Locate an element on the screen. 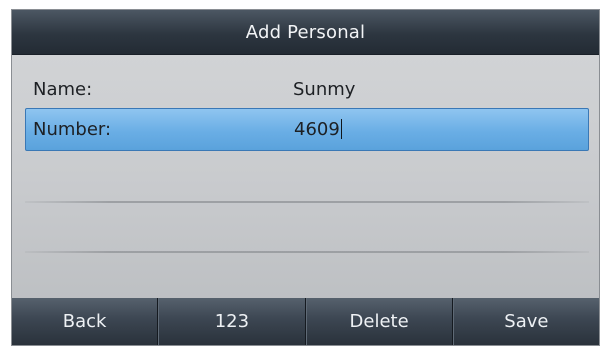 The image size is (606, 347). save-softkey: Save is located at coordinates (525, 321).